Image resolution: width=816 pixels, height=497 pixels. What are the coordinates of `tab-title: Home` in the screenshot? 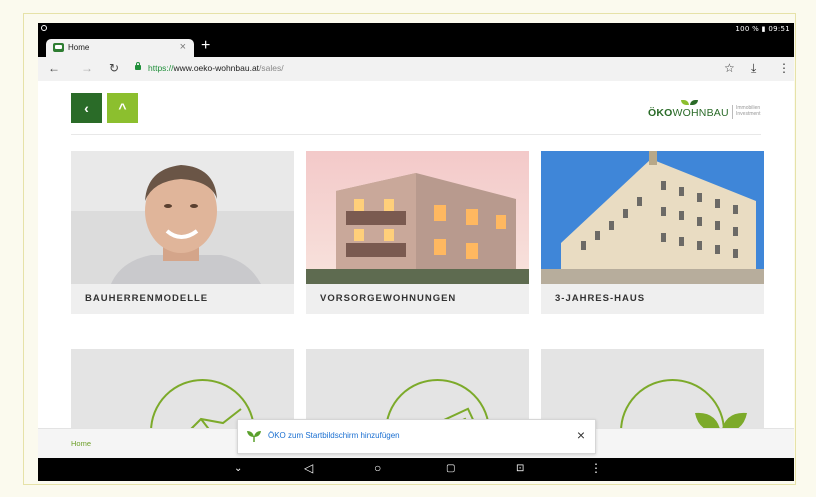 It's located at (79, 47).